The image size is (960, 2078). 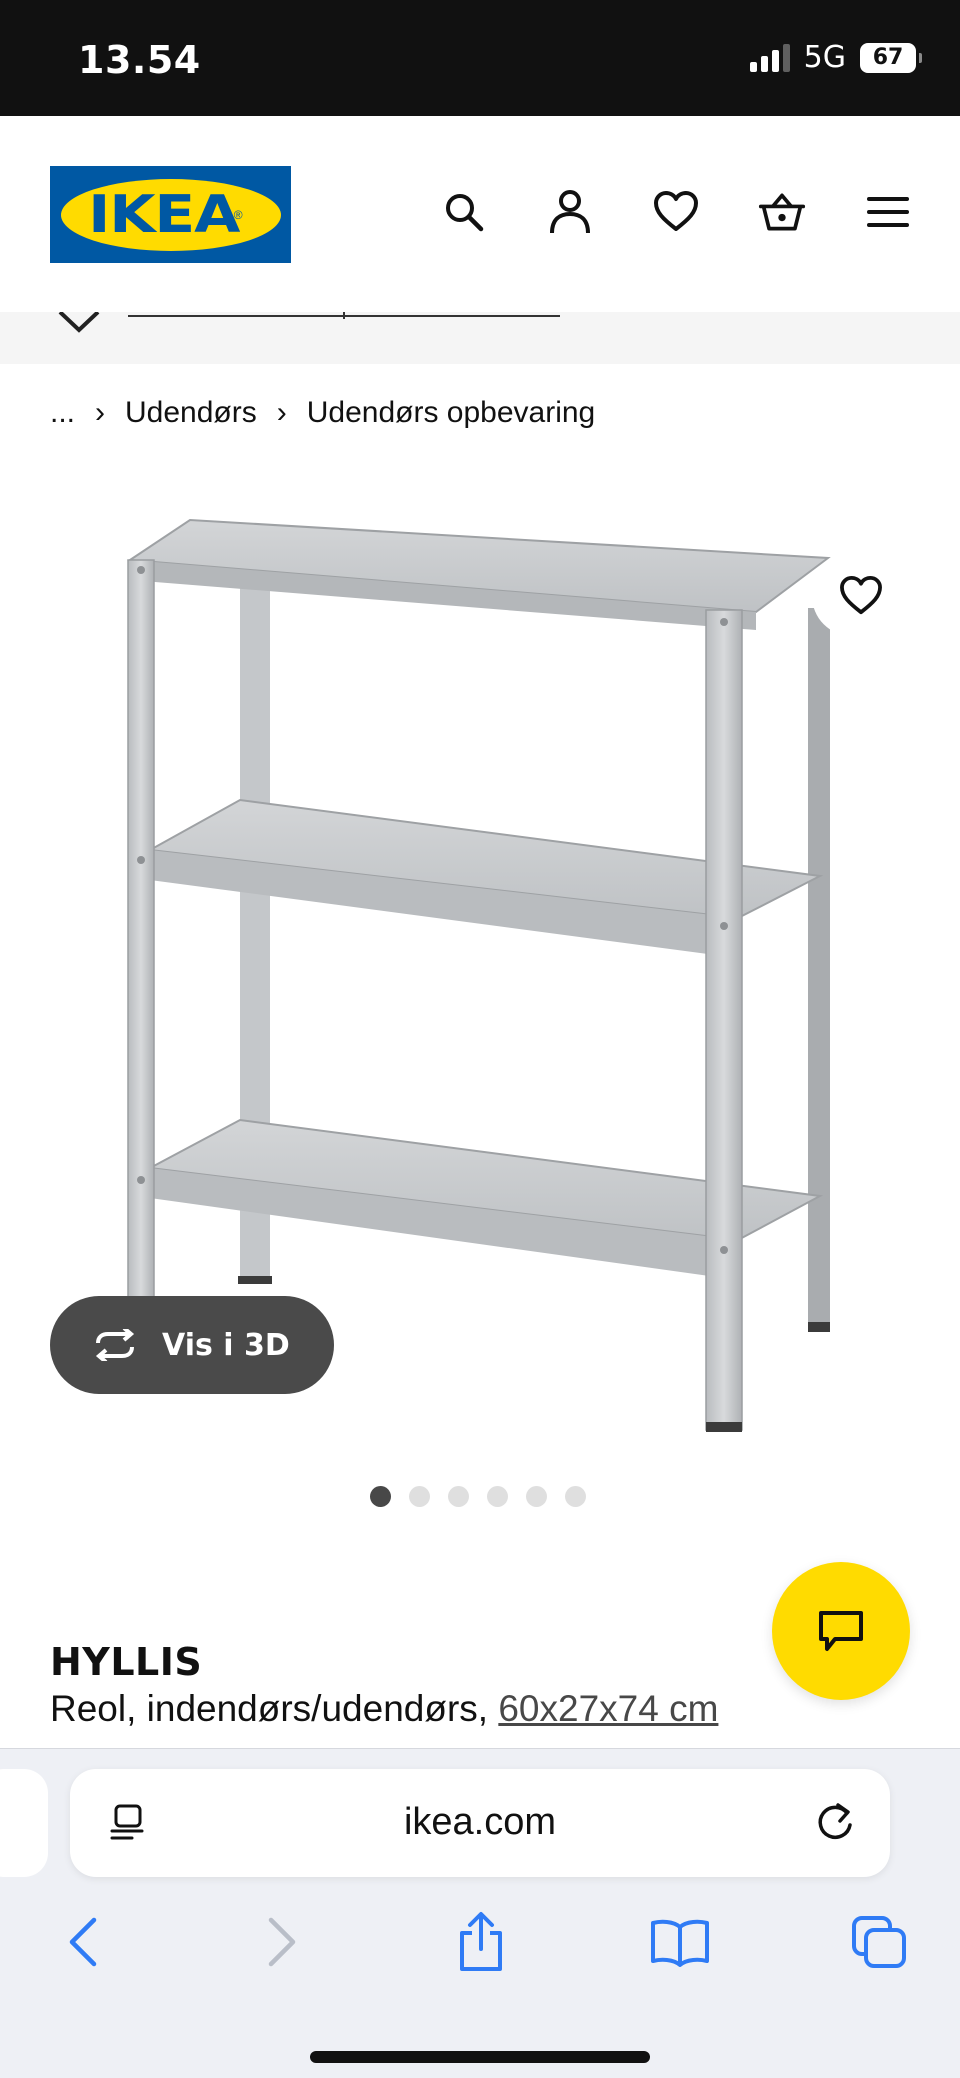 I want to click on logo-text: IKEA, so click(x=164, y=214).